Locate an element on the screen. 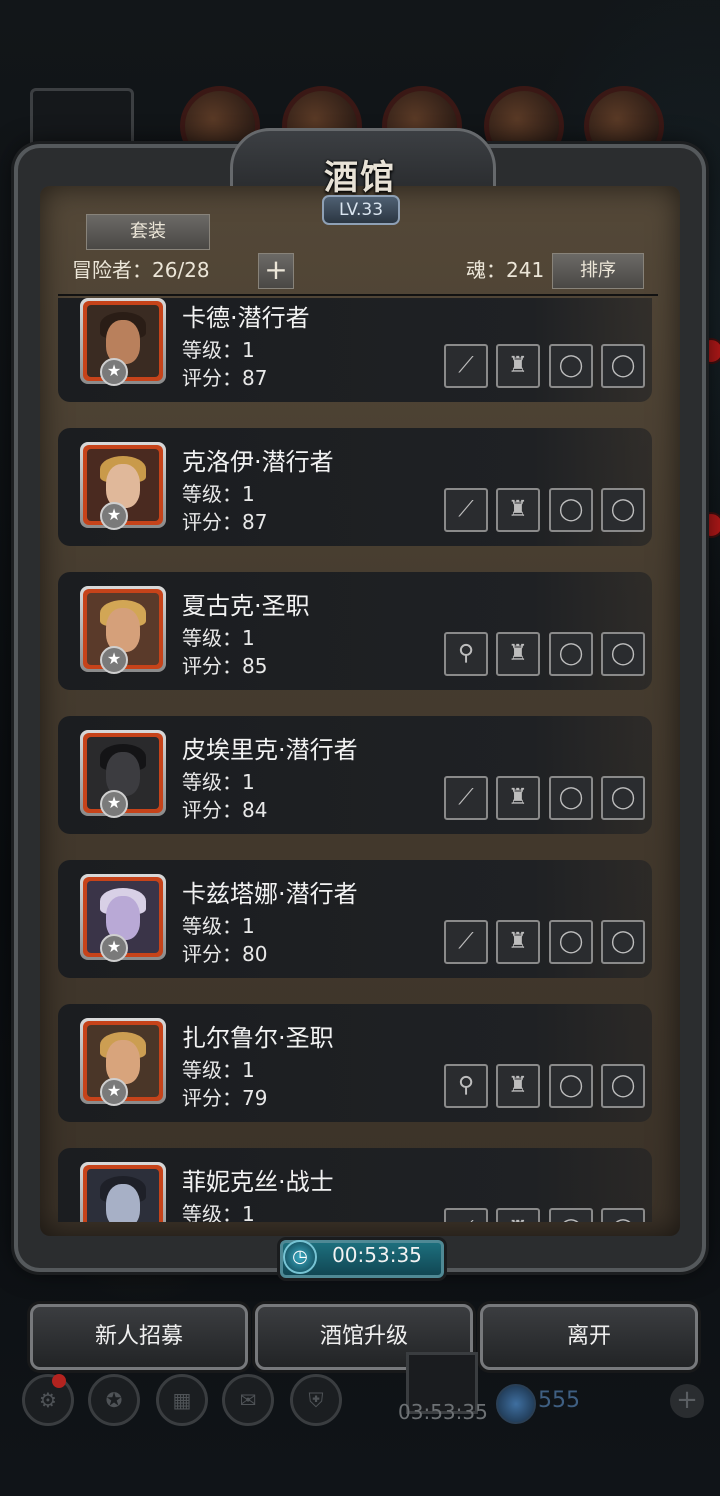  hero-card: ★ 扎尔鲁尔·圣职 等级：1 评分：79 ⚲ ♜ ◯ ◯ is located at coordinates (355, 1063).